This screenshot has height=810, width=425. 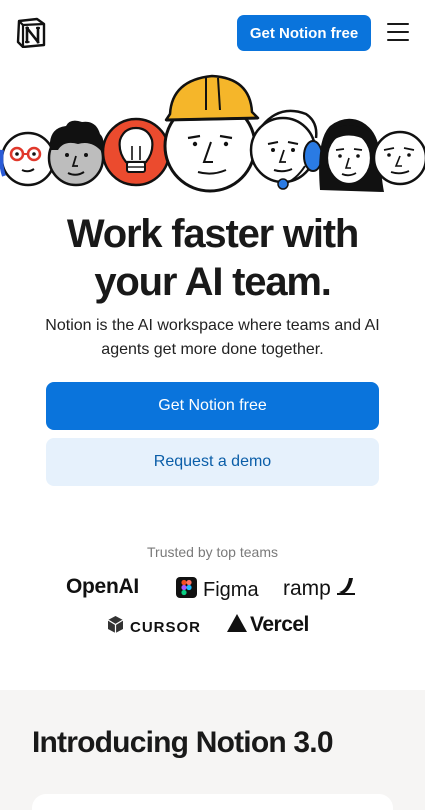 I want to click on face-hardhat-illustration, so click(x=211, y=133).